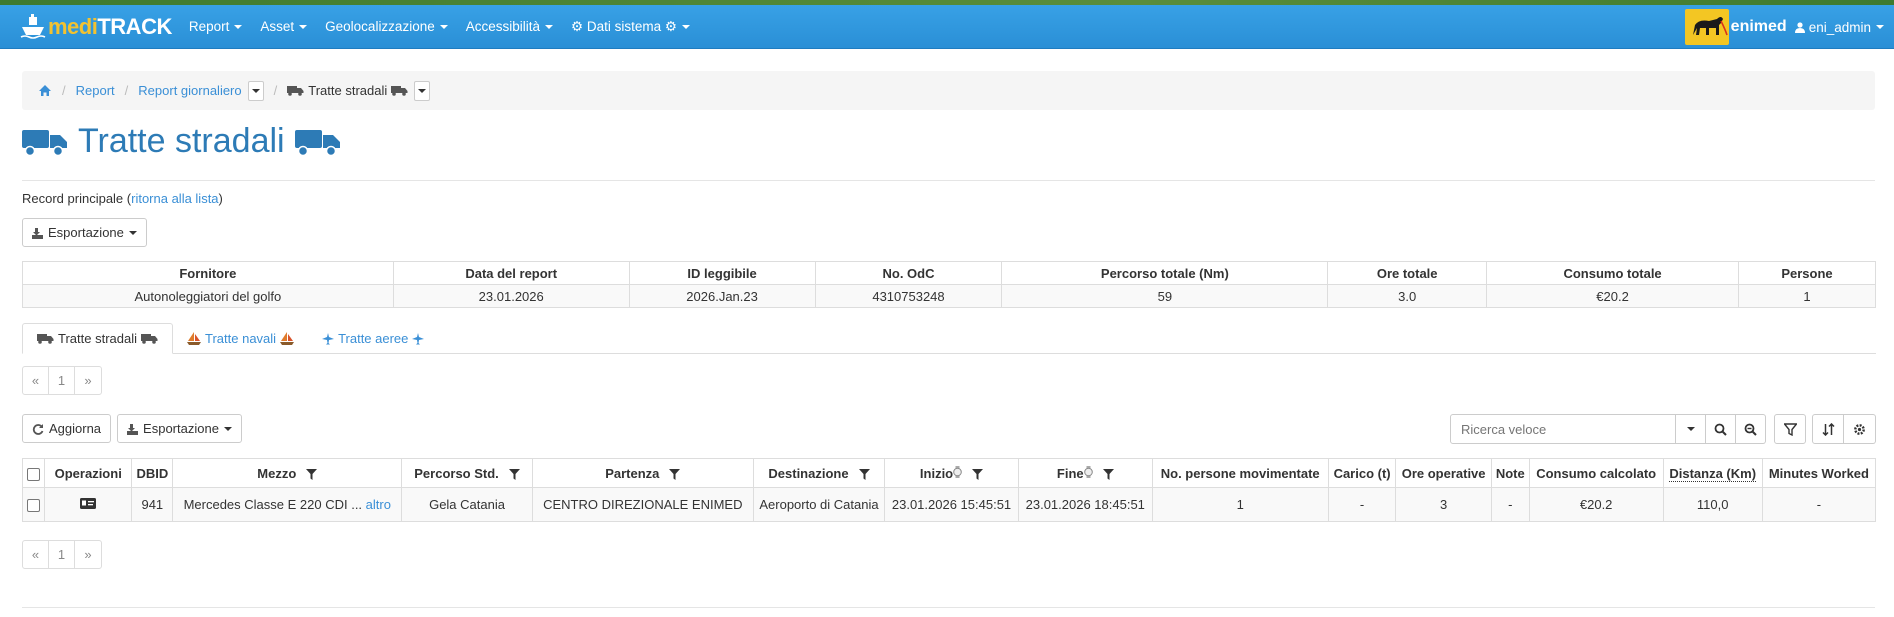 The height and width of the screenshot is (617, 1894). Describe the element at coordinates (378, 504) in the screenshot. I see `mezzo-more-link: altro` at that location.